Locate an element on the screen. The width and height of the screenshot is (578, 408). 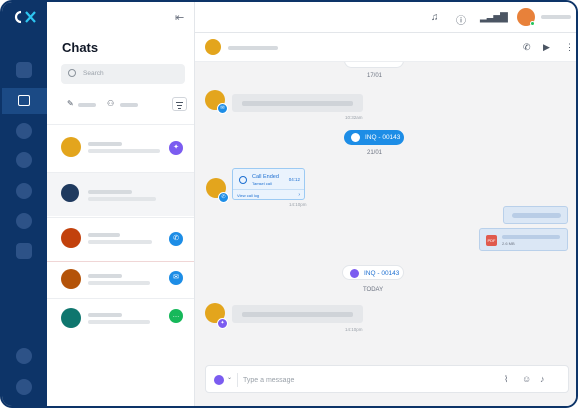
online-status-dot is located at coordinates (532, 23).